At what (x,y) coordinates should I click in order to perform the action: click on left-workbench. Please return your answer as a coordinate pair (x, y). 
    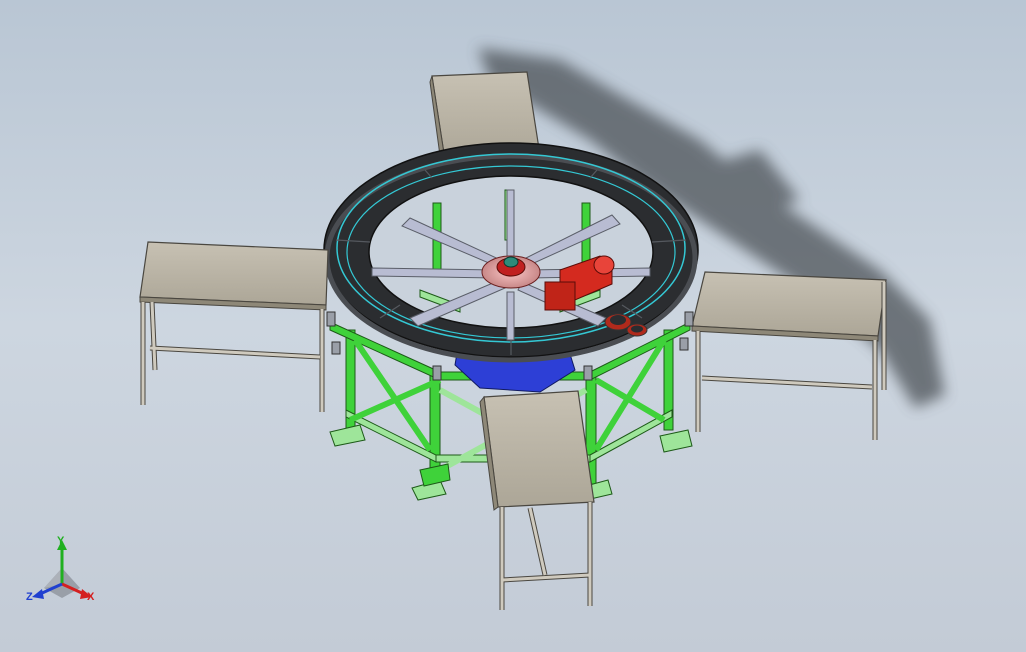
    Looking at the image, I should click on (234, 326).